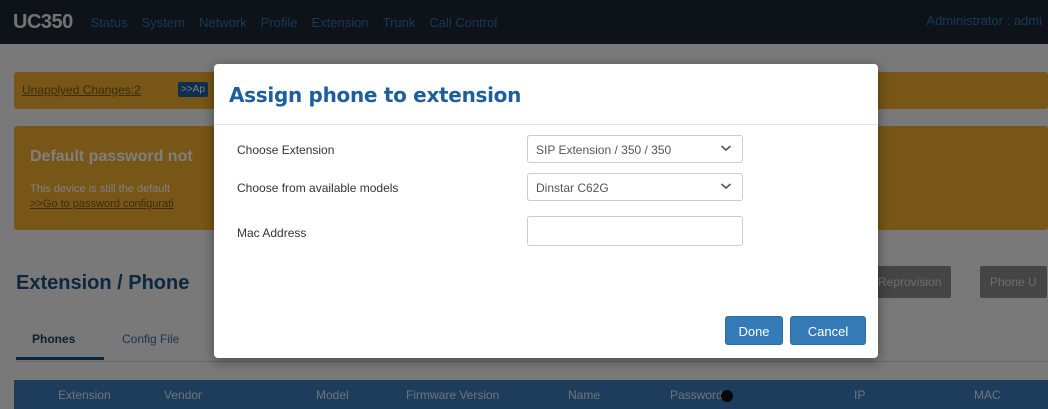 Image resolution: width=1048 pixels, height=409 pixels. I want to click on choose-model-label: Choose from available models, so click(318, 188).